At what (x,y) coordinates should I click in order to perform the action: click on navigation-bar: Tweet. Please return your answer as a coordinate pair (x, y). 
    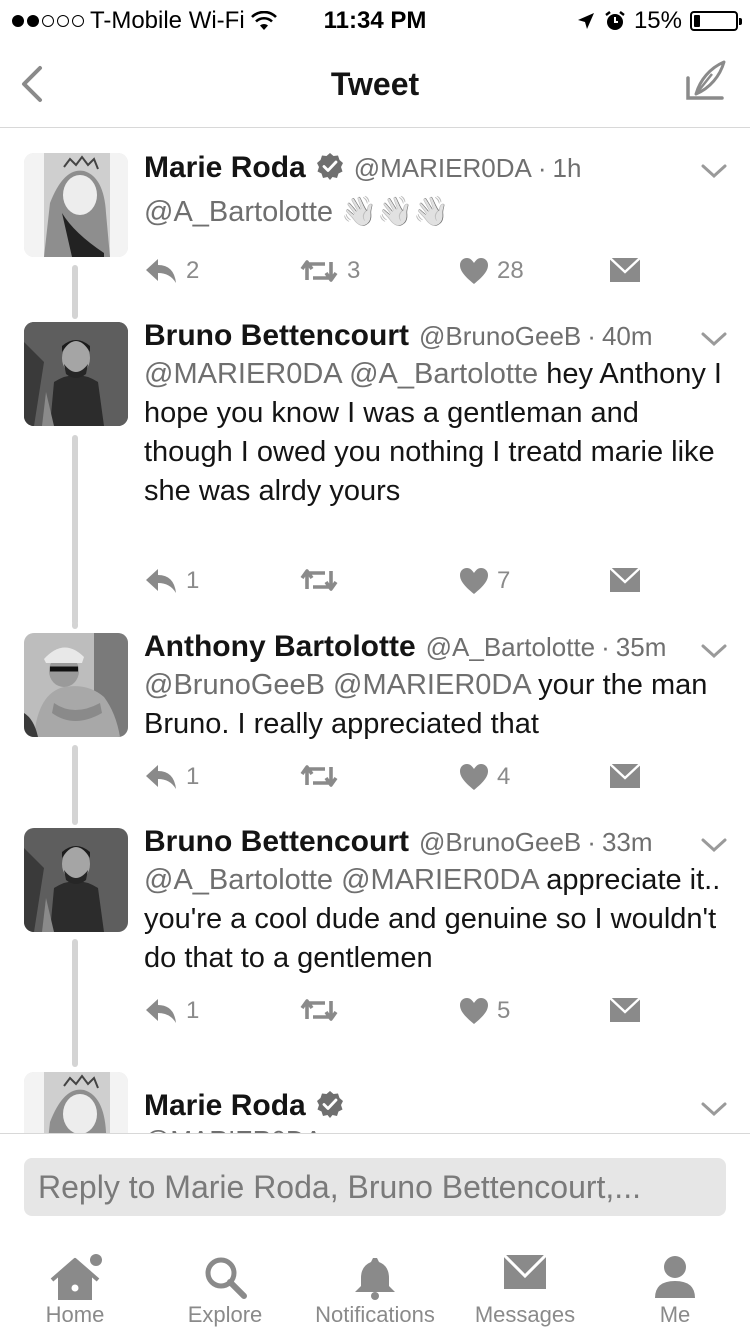
    Looking at the image, I should click on (375, 84).